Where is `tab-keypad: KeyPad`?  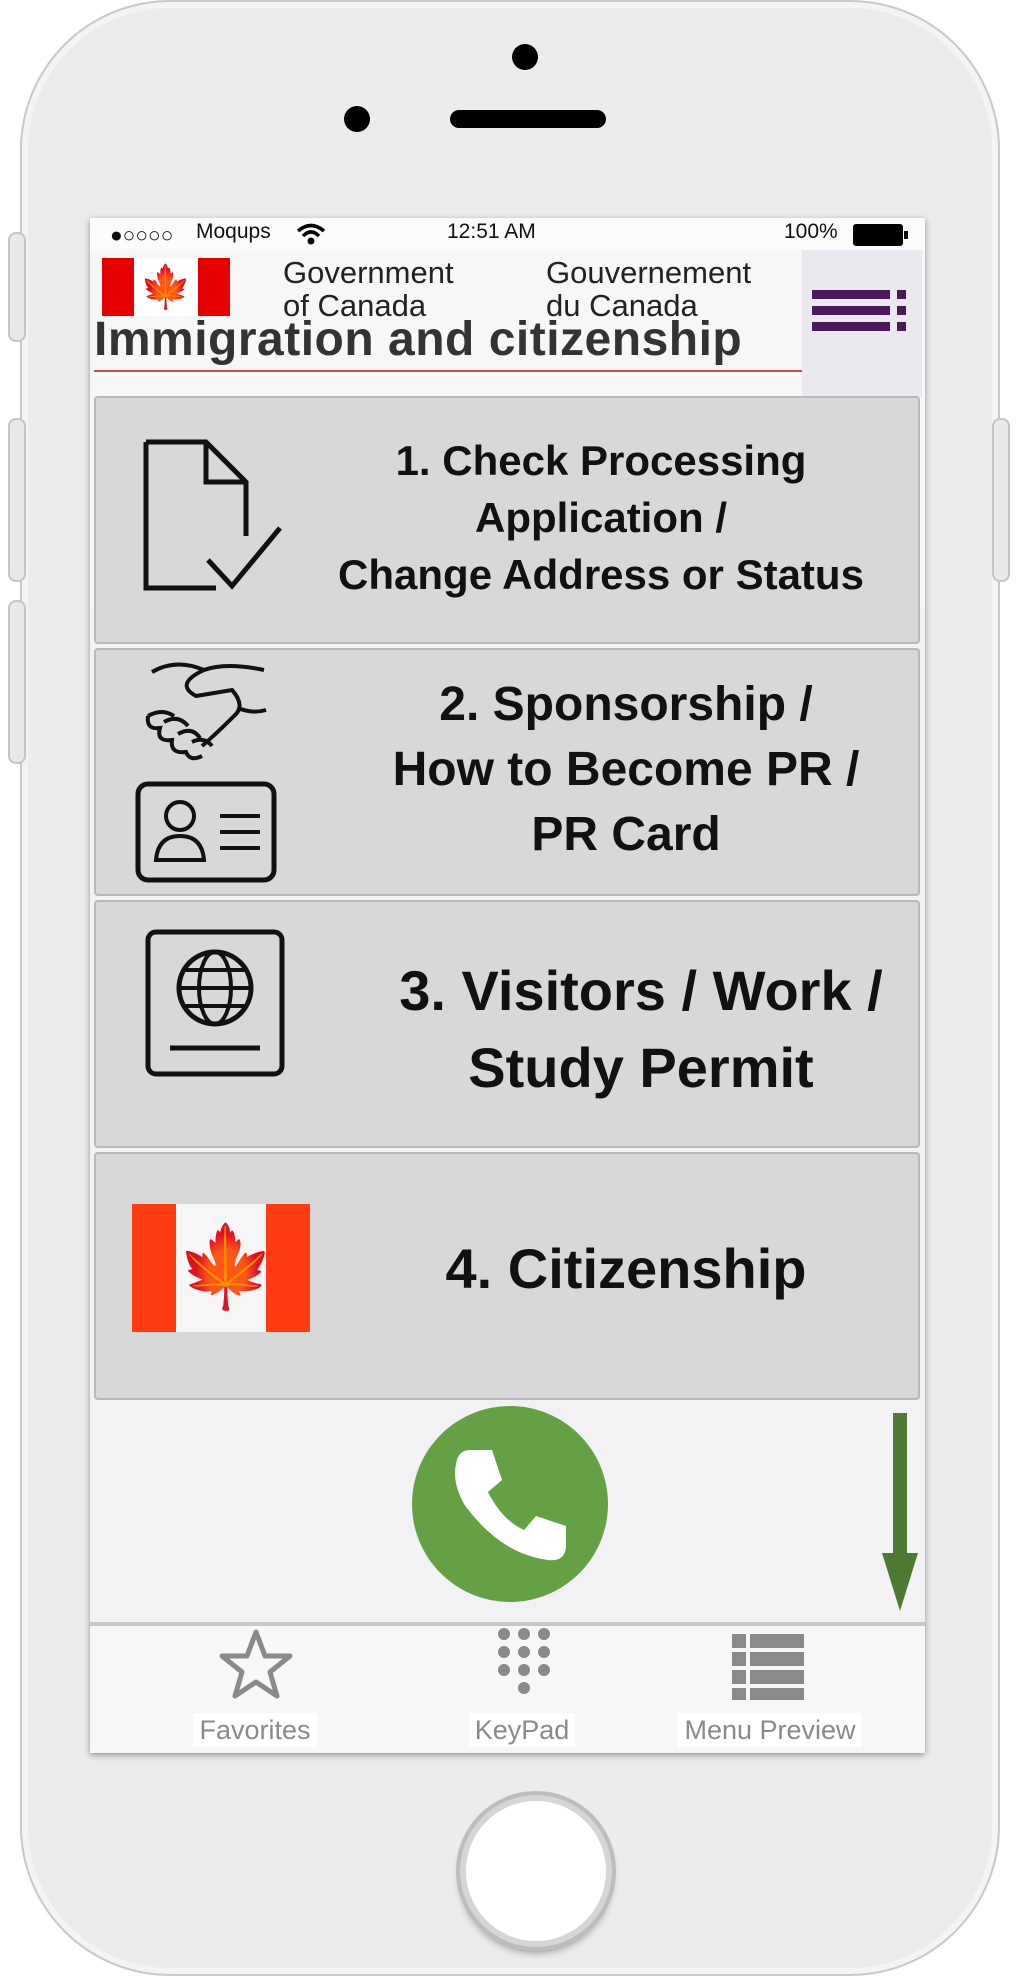 tab-keypad: KeyPad is located at coordinates (522, 1689).